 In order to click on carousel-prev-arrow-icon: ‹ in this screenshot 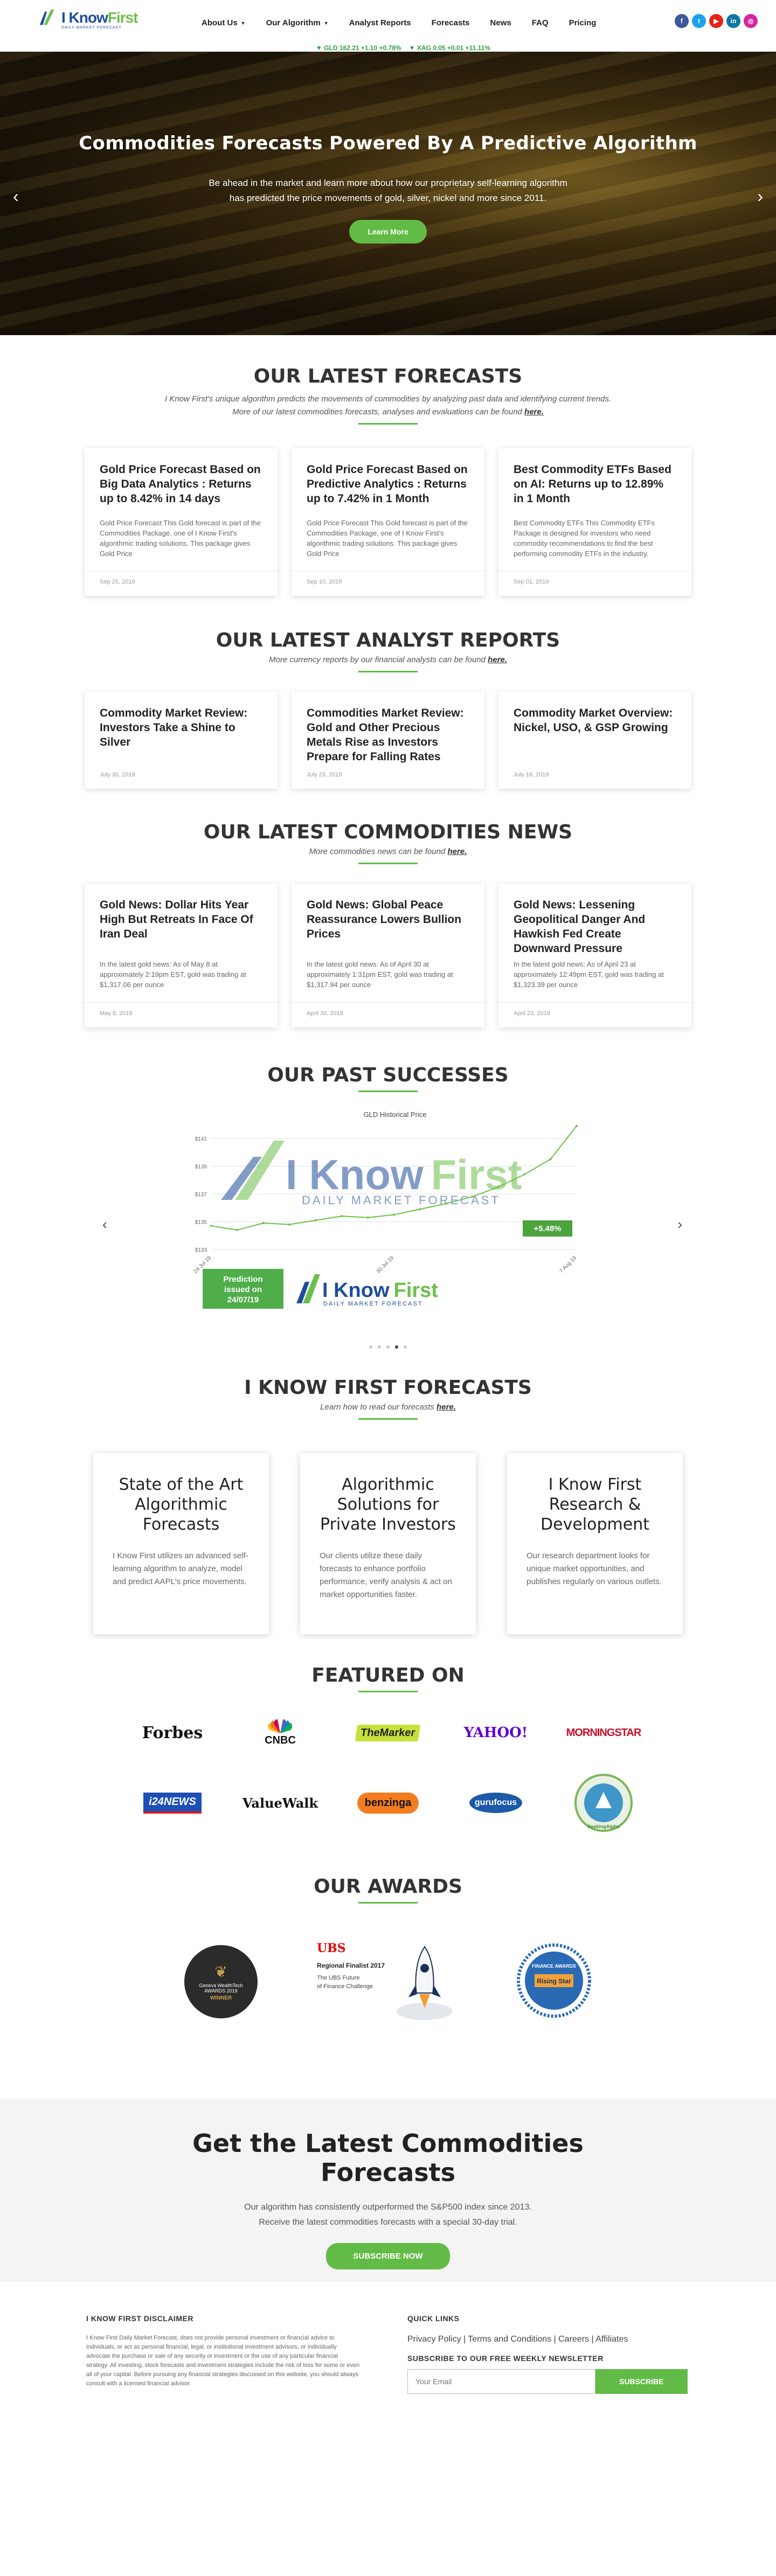, I will do `click(104, 1224)`.